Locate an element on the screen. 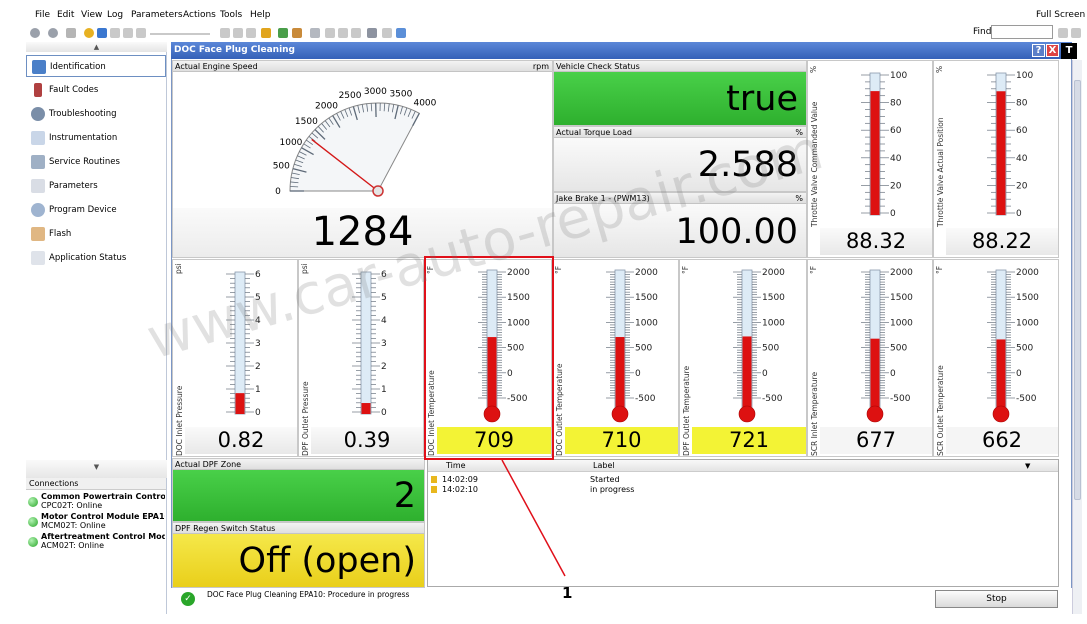 The width and height of the screenshot is (1087, 624). pause-icon is located at coordinates (128, 33).